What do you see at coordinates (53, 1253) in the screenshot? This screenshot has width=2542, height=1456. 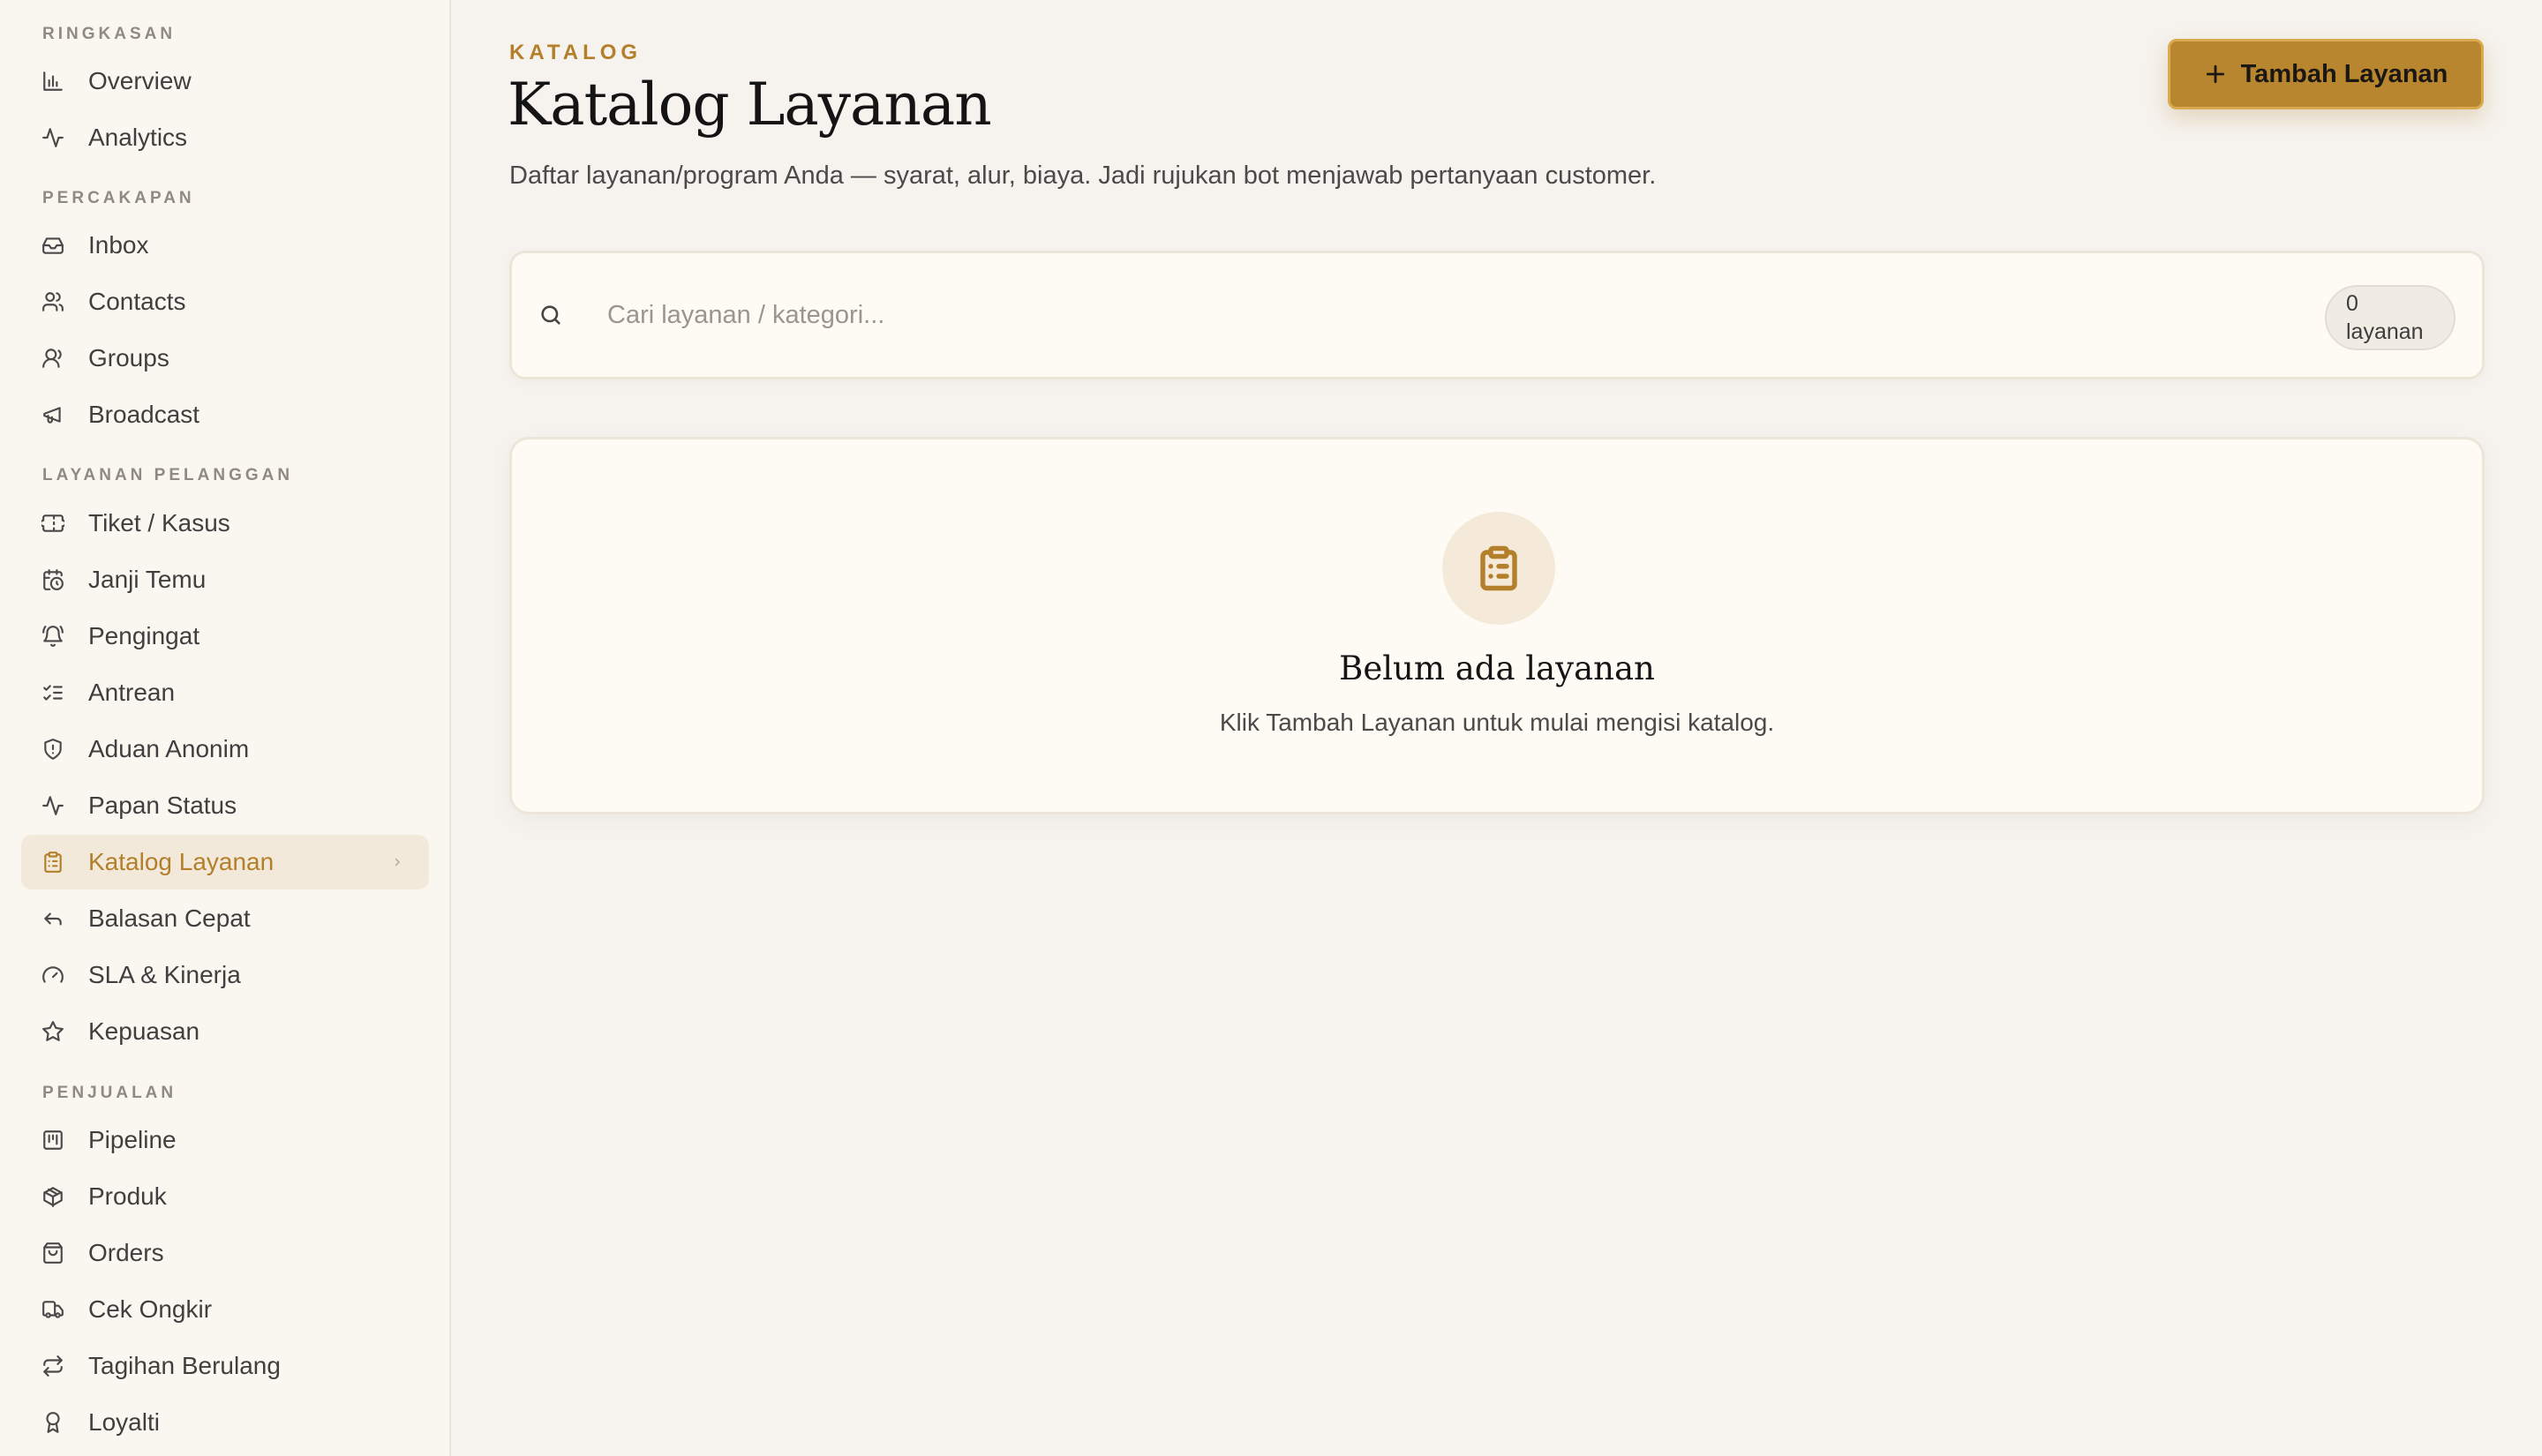 I see `shopping-bag-icon` at bounding box center [53, 1253].